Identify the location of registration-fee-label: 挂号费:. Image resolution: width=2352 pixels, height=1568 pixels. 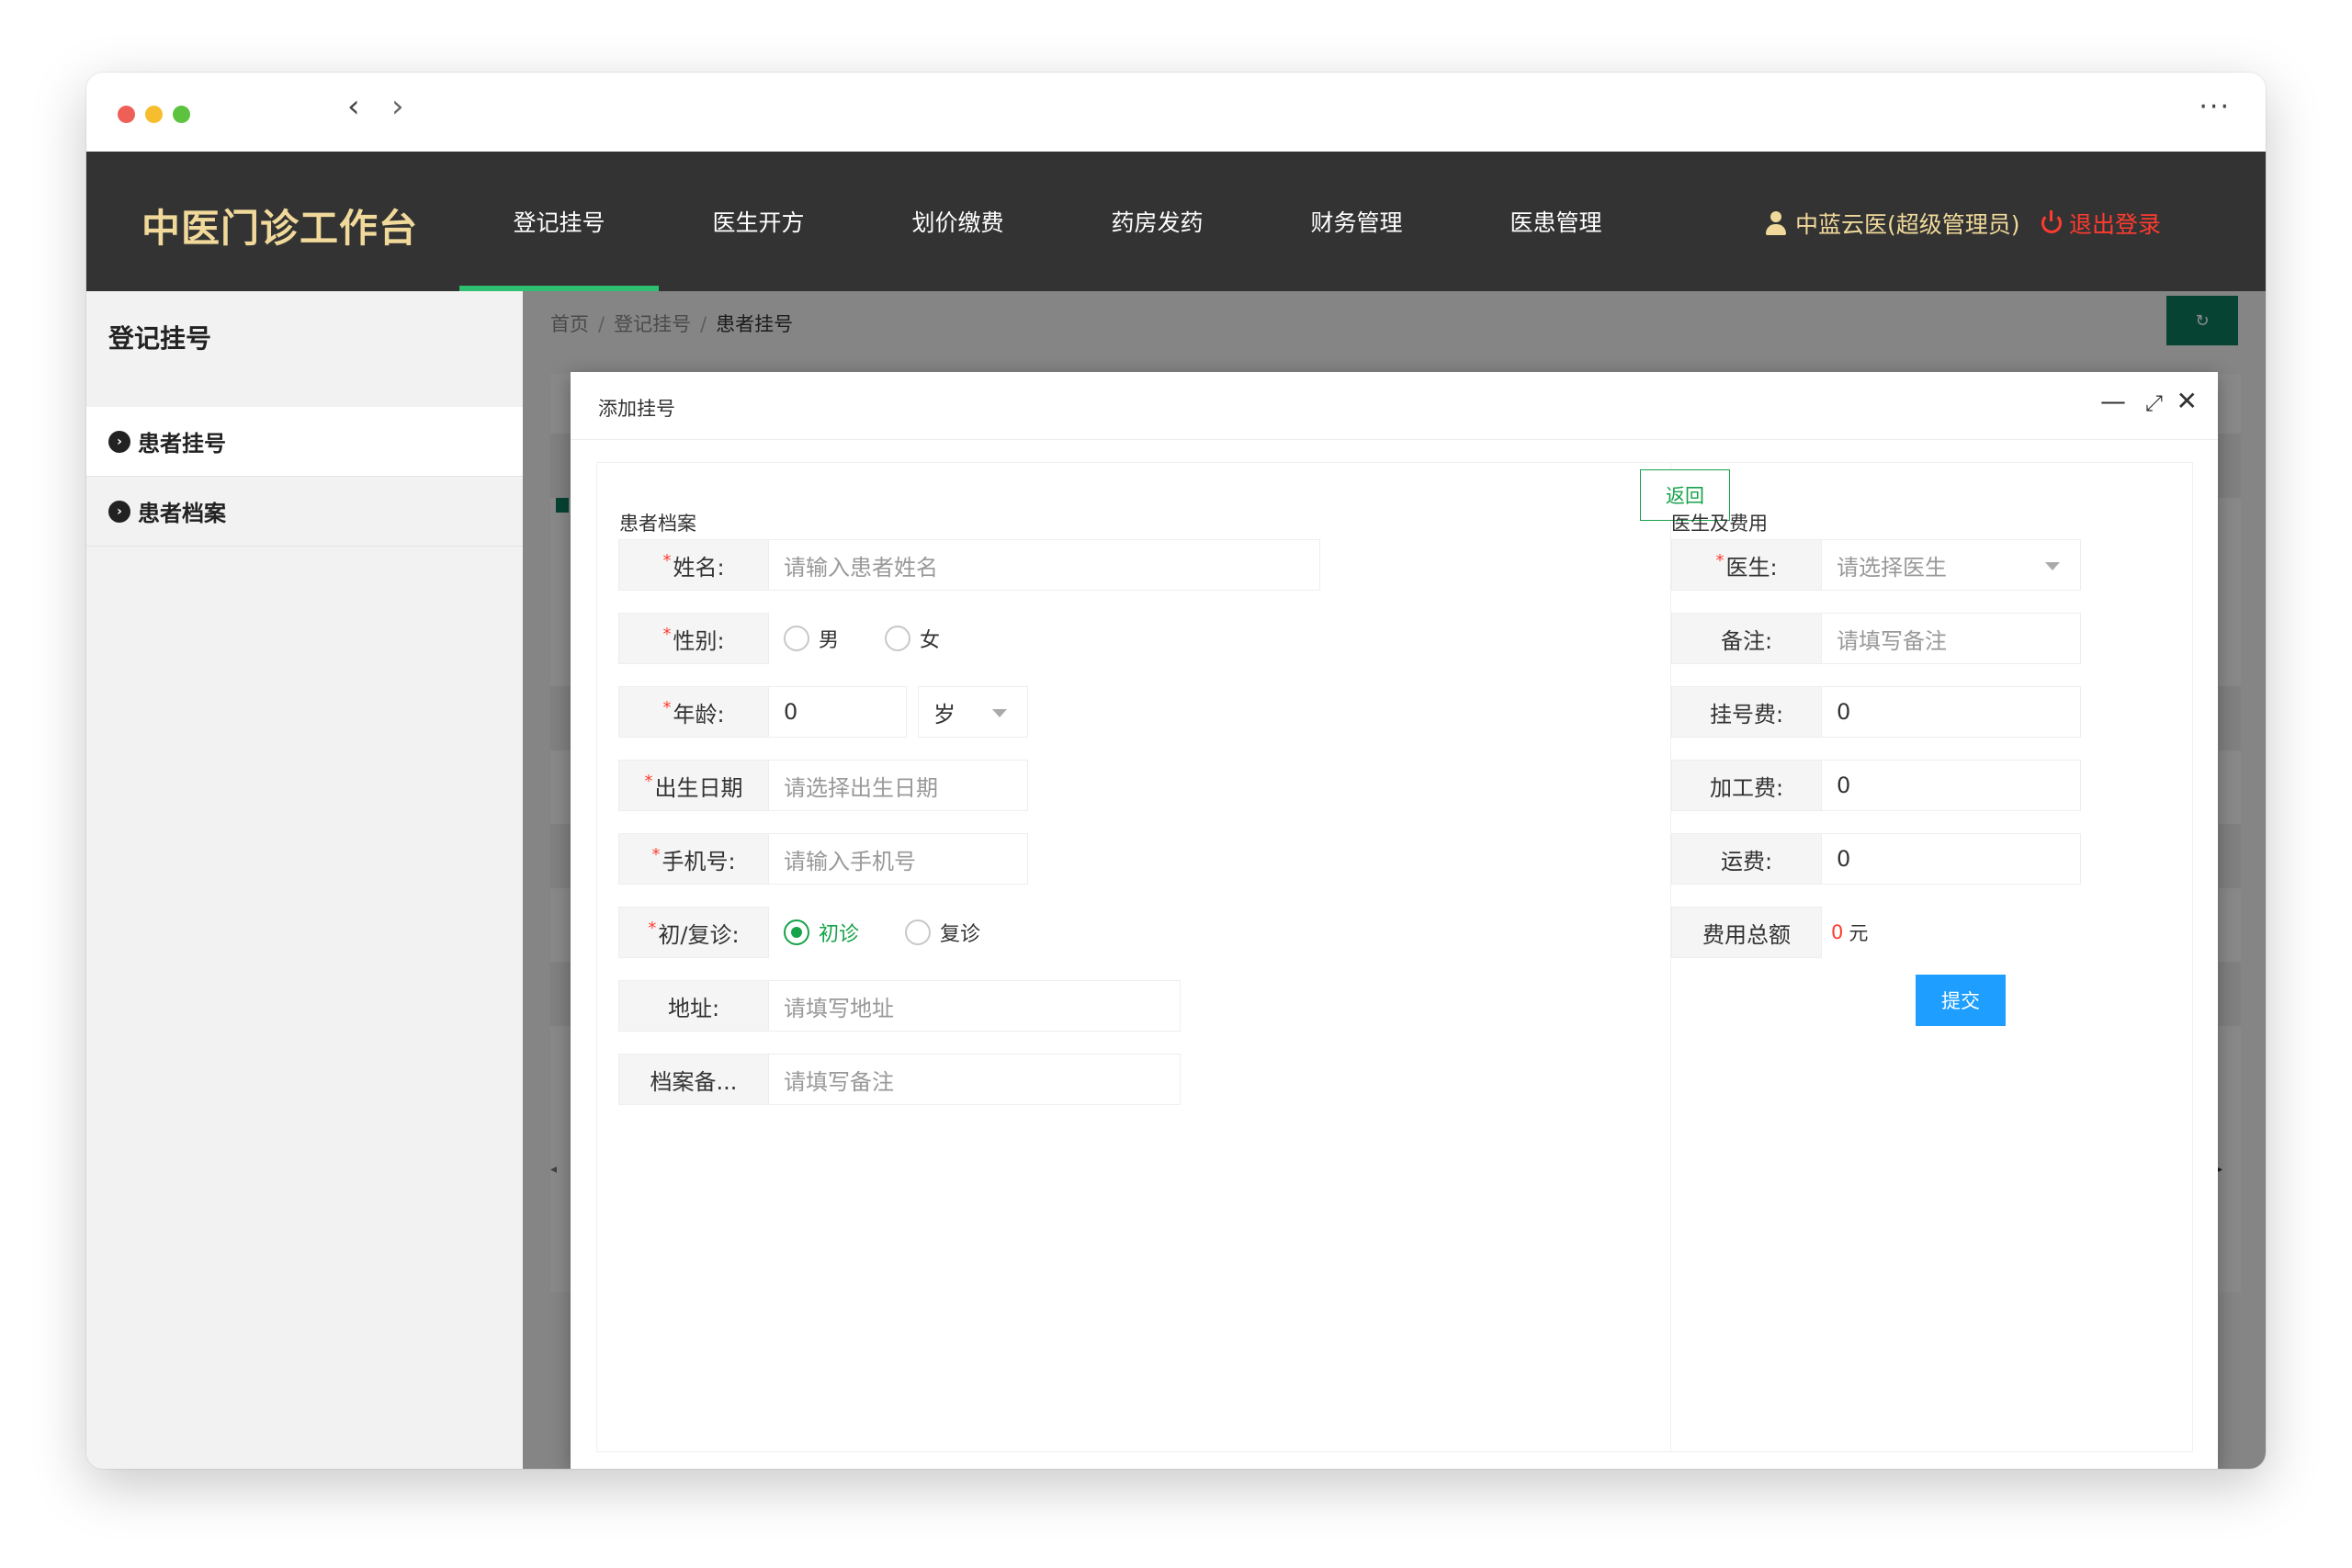
(1747, 712).